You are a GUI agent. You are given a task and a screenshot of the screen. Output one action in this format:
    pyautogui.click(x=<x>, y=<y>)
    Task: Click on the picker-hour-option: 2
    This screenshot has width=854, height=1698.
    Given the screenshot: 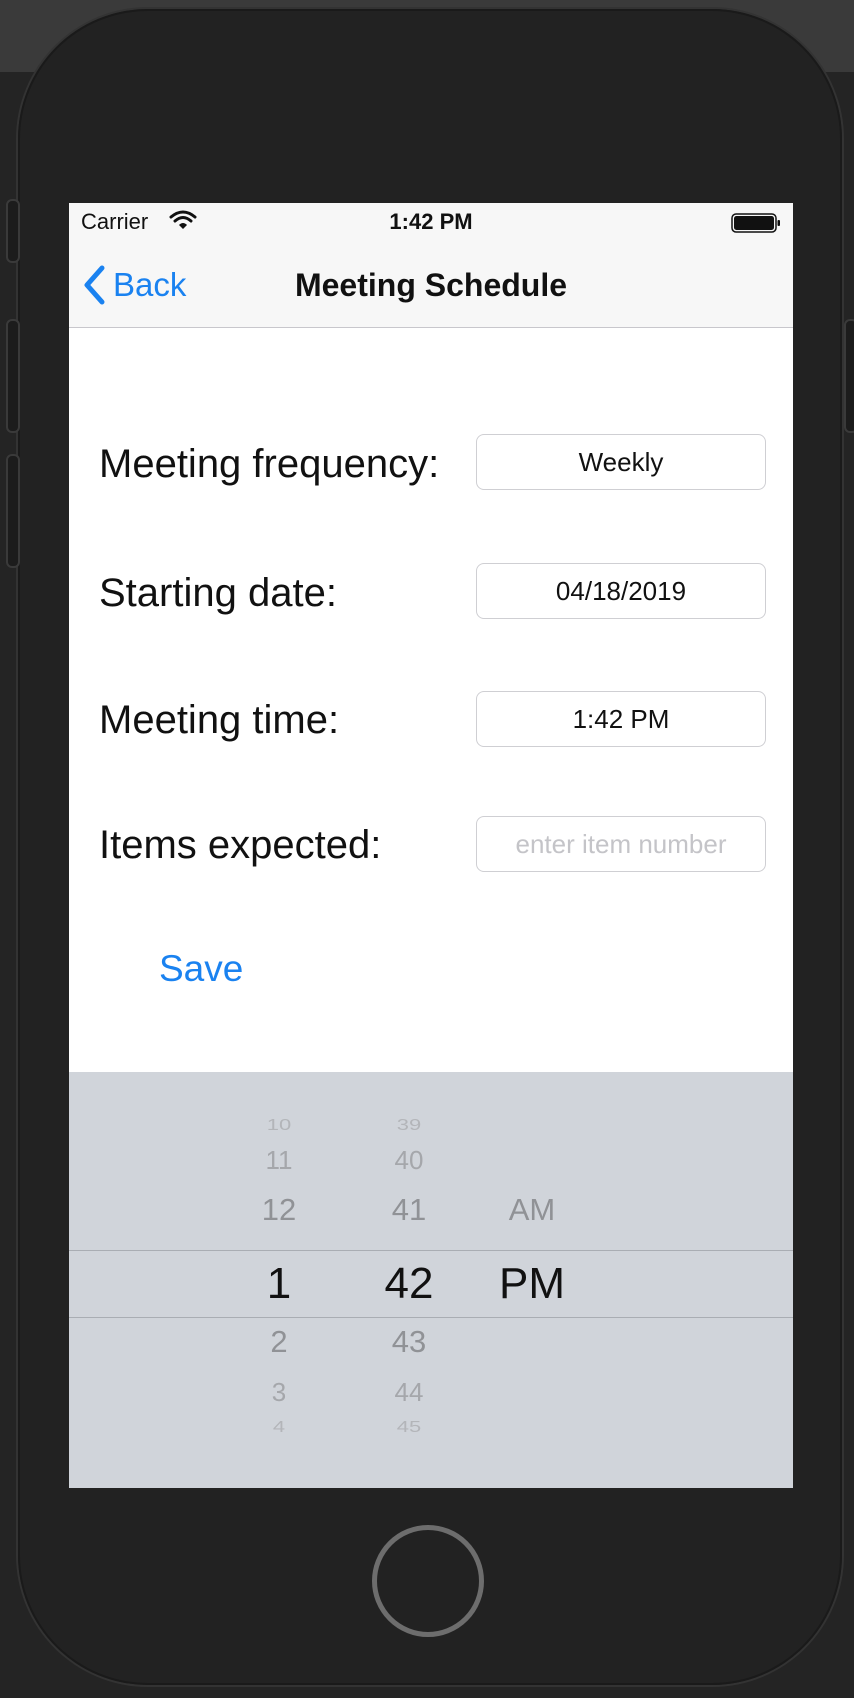 What is the action you would take?
    pyautogui.click(x=279, y=1342)
    